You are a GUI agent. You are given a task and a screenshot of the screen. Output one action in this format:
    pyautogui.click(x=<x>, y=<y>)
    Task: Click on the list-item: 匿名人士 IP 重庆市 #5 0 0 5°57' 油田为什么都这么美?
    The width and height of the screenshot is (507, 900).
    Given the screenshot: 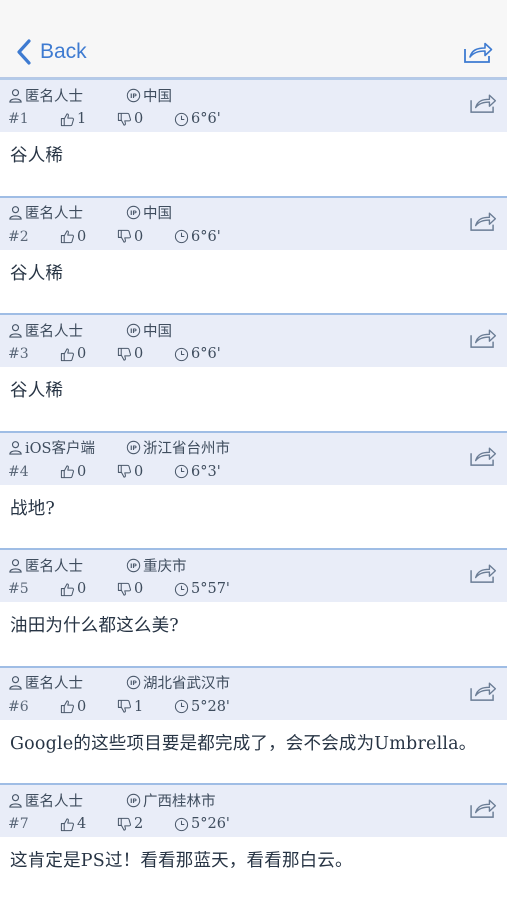 What is the action you would take?
    pyautogui.click(x=253, y=607)
    